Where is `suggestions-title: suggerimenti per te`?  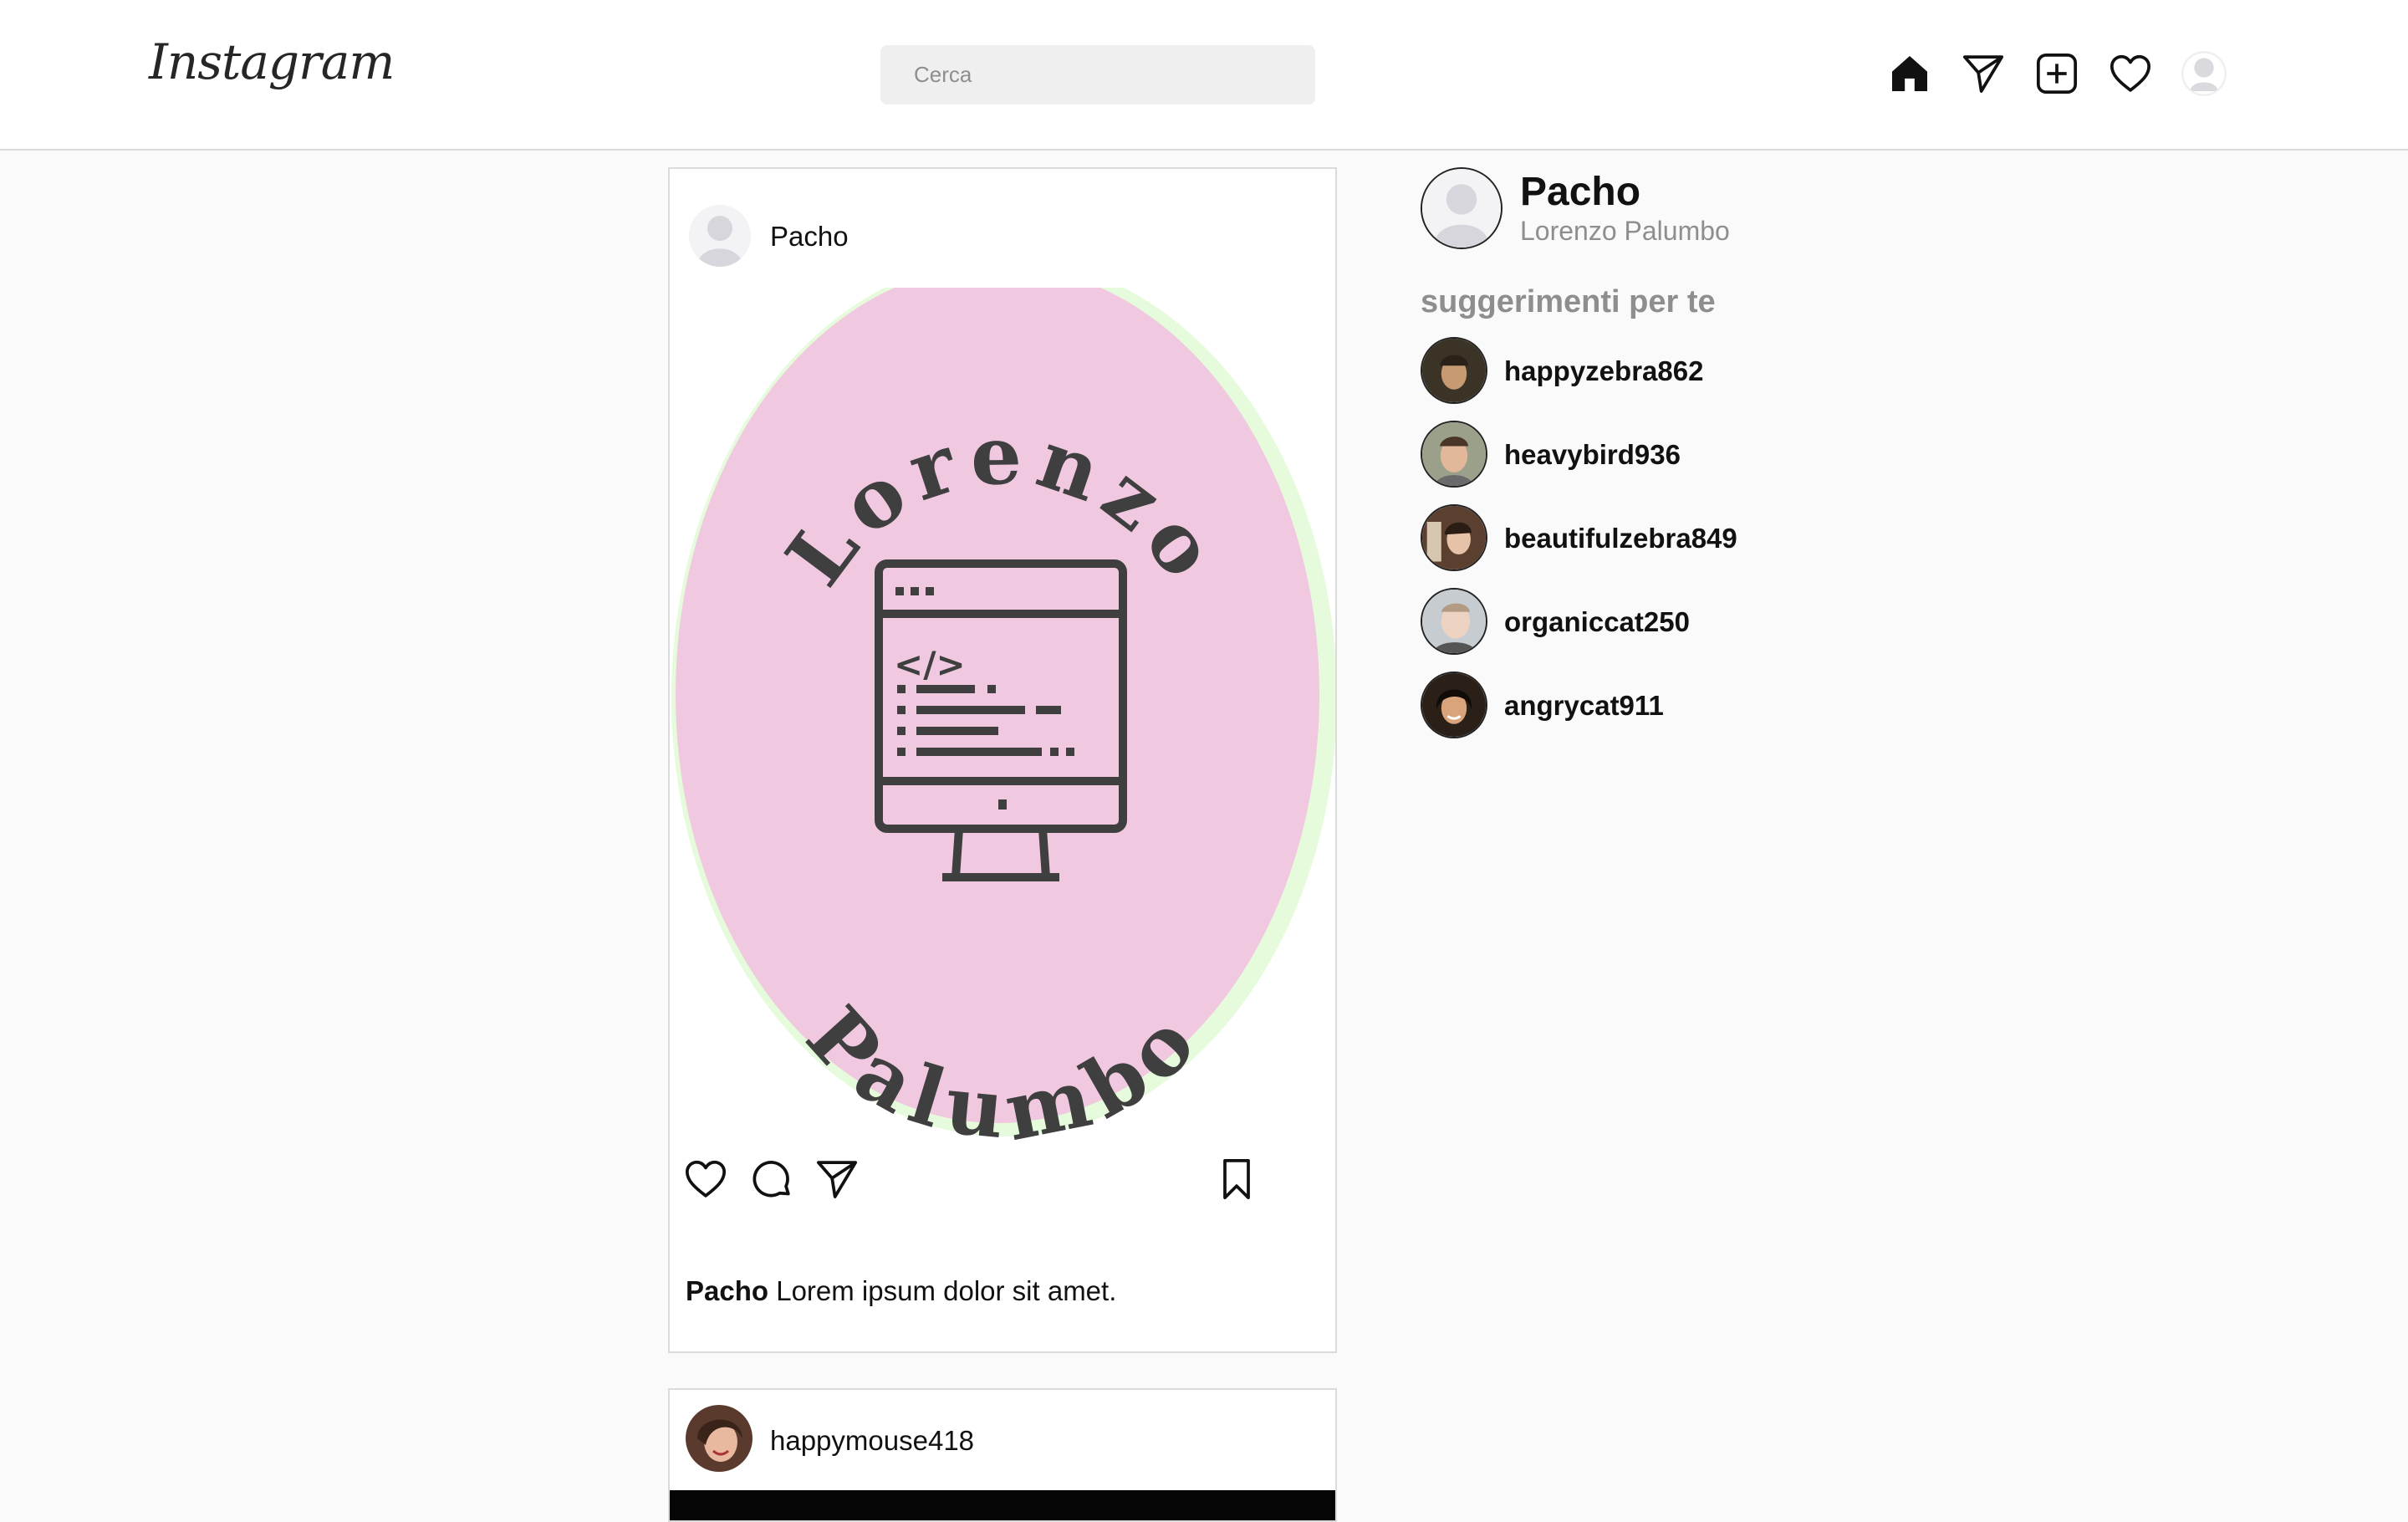 suggestions-title: suggerimenti per te is located at coordinates (1568, 301).